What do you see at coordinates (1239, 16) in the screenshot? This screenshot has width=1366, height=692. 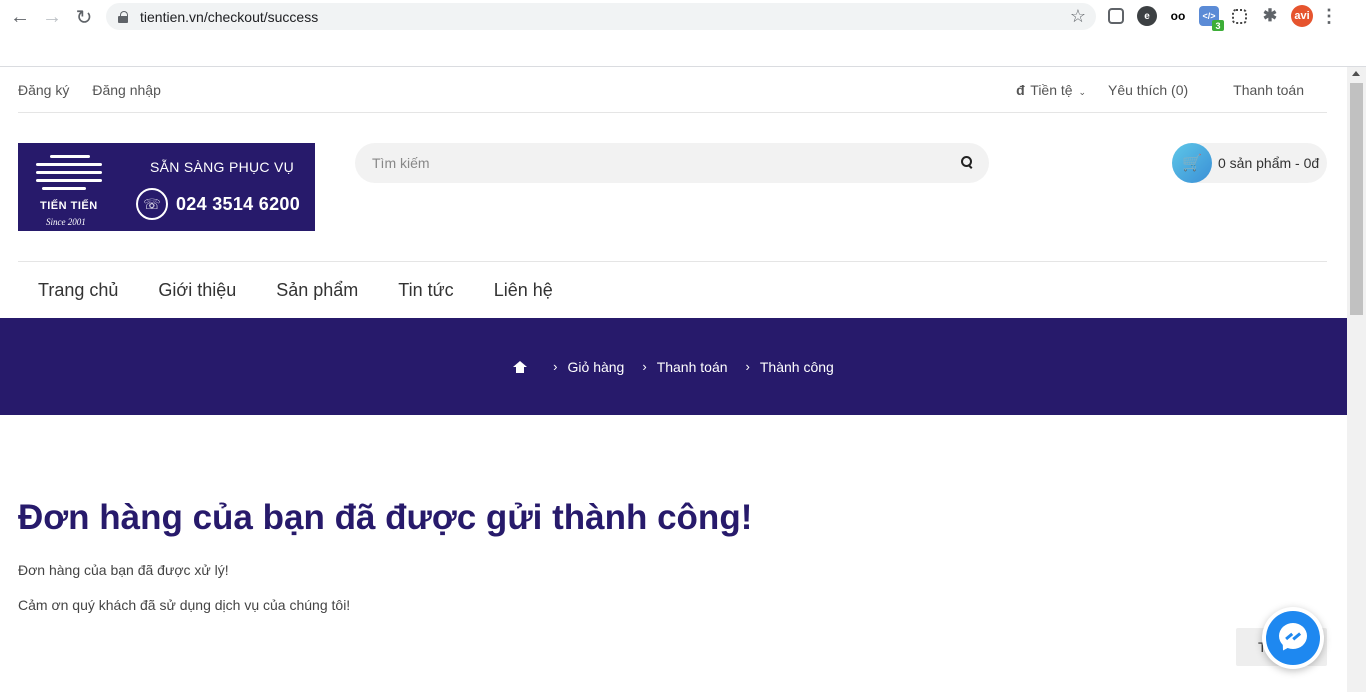 I see `qr-extension-icon` at bounding box center [1239, 16].